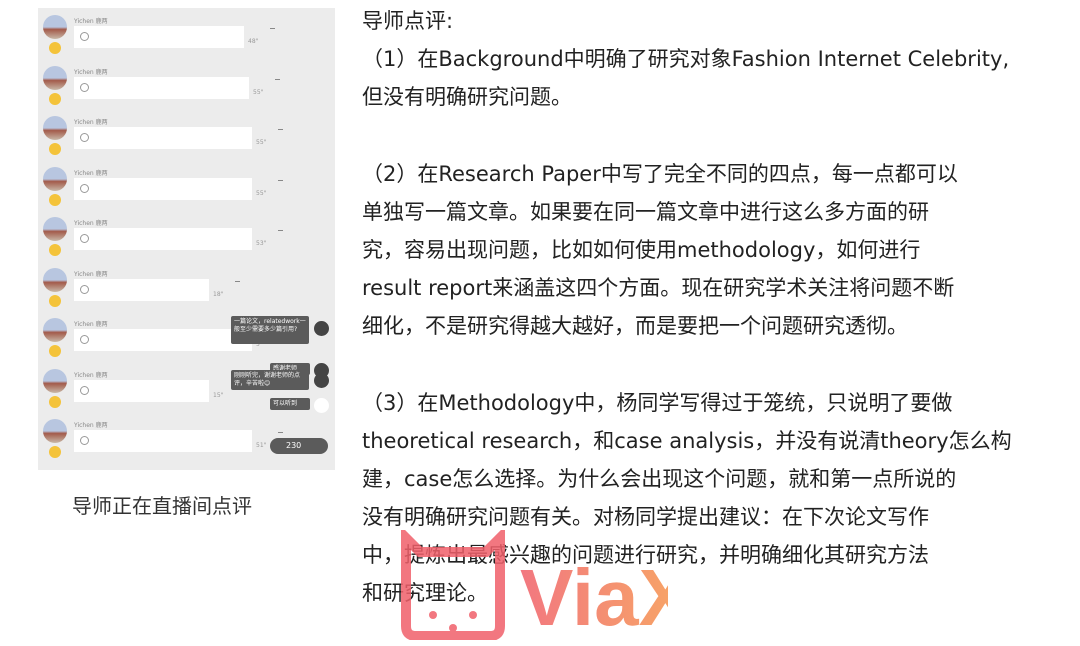 This screenshot has width=1080, height=646. Describe the element at coordinates (635, 326) in the screenshot. I see `review-line: 细化，不是研究得越大越好，而是要把一个问题研究透彻。` at that location.